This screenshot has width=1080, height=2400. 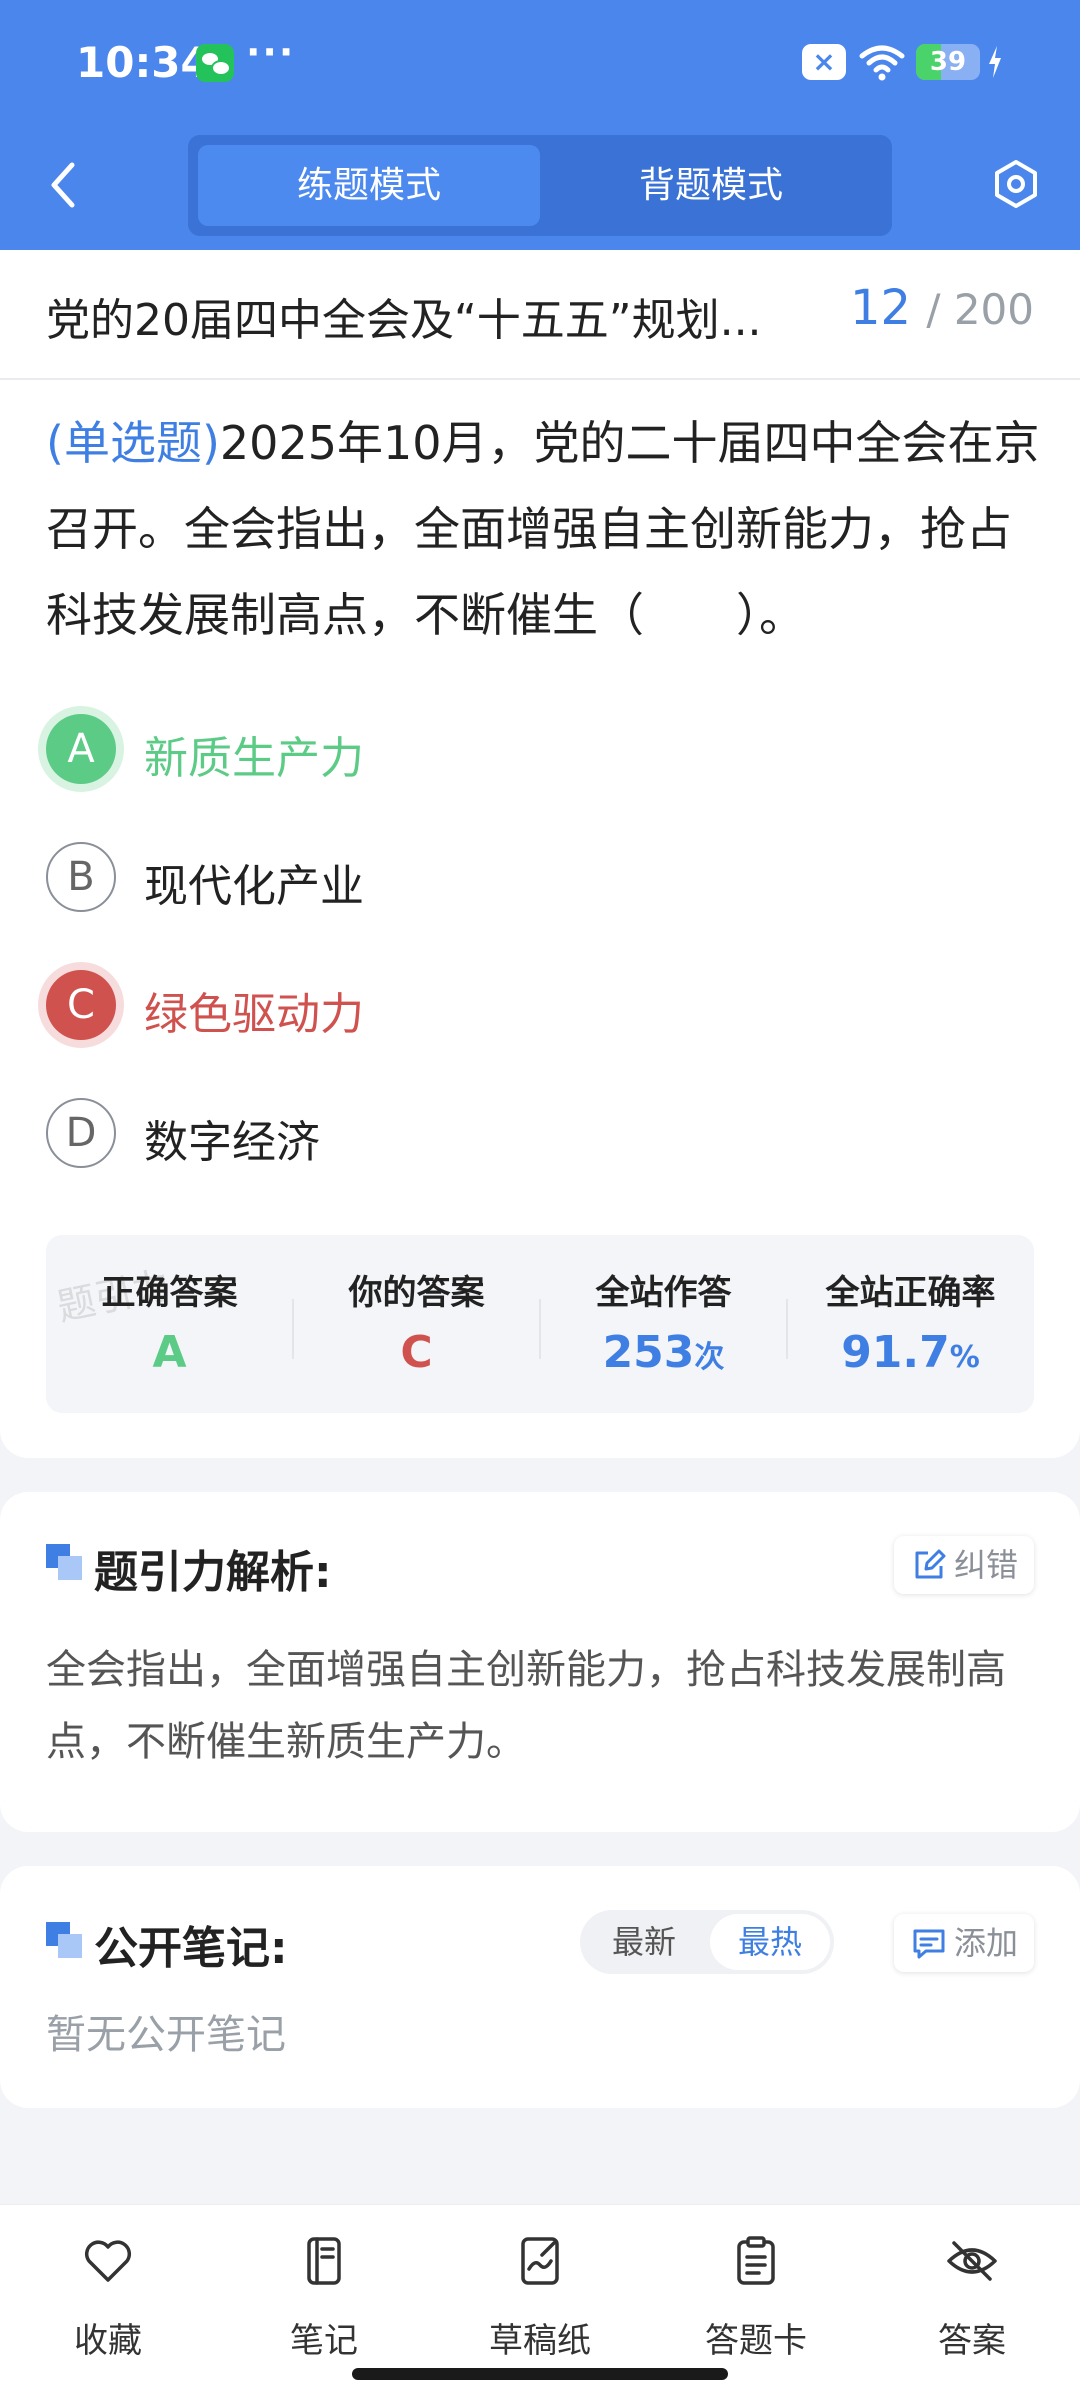 What do you see at coordinates (540, 2300) in the screenshot?
I see `nav-draft: 草稿纸` at bounding box center [540, 2300].